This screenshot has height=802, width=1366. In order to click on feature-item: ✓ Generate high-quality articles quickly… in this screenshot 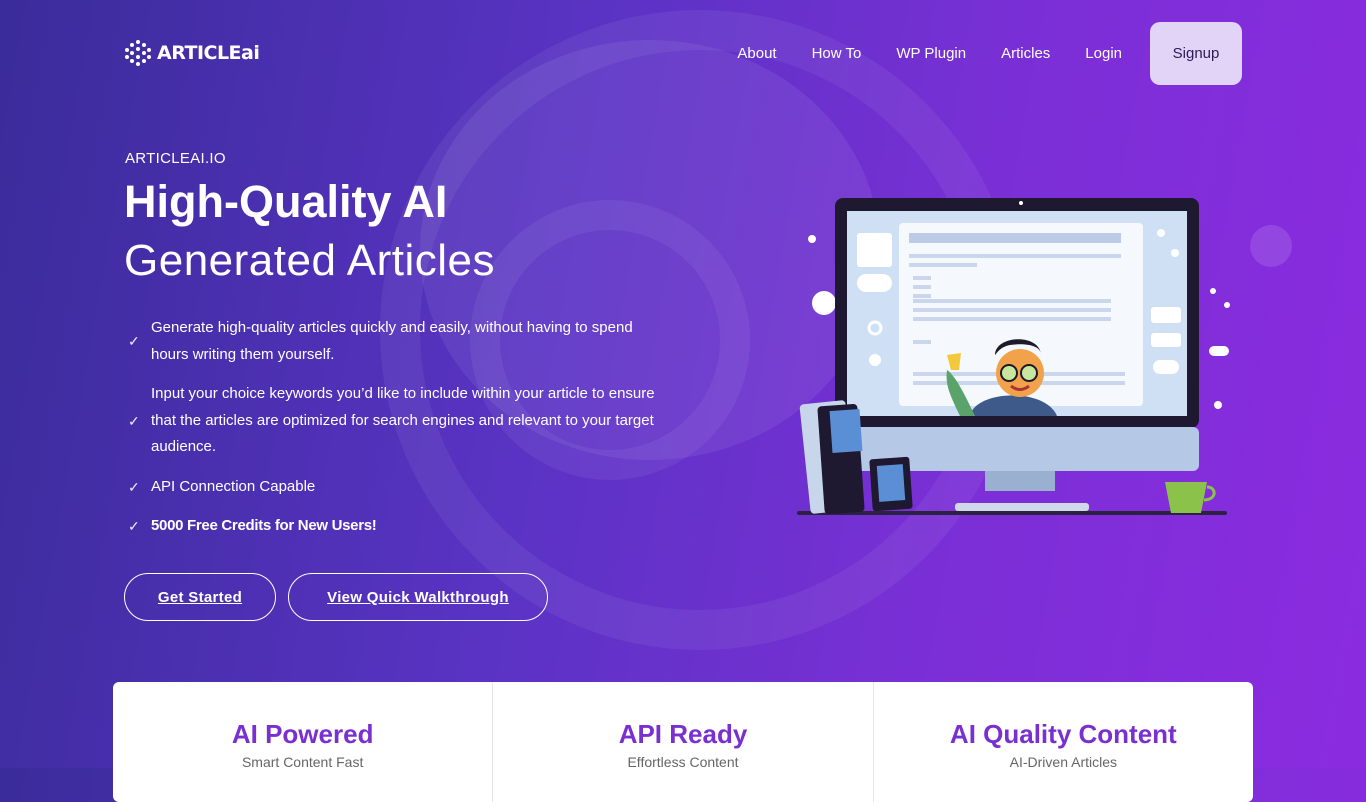, I will do `click(398, 341)`.